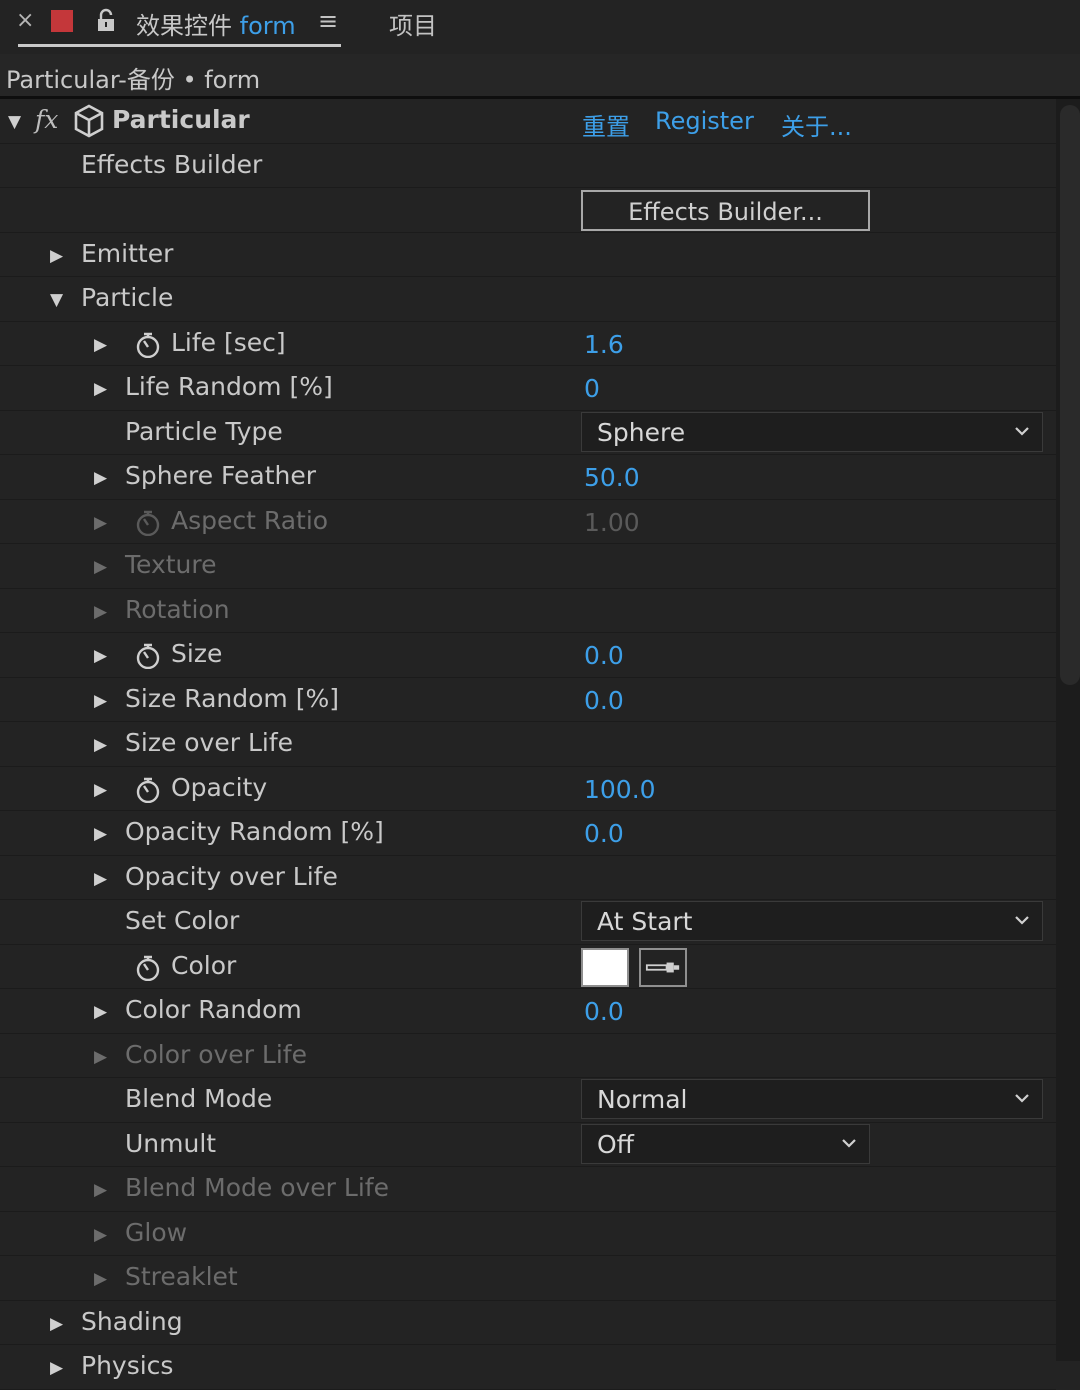  What do you see at coordinates (645, 921) in the screenshot?
I see `dropdown-value: At Start` at bounding box center [645, 921].